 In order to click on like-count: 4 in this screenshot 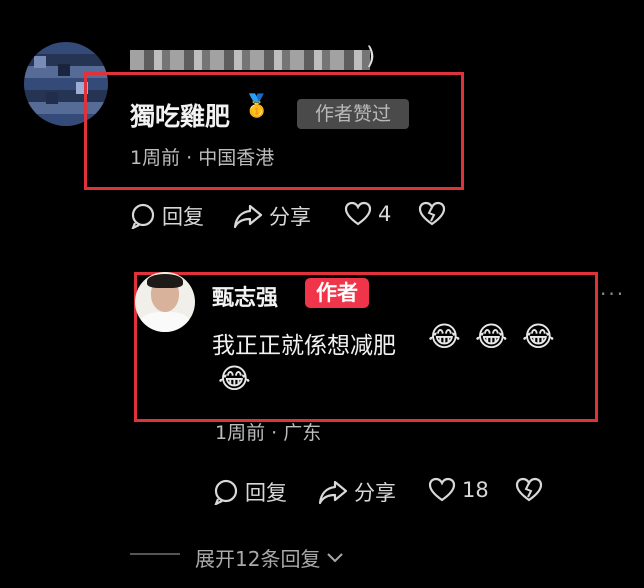, I will do `click(385, 214)`.